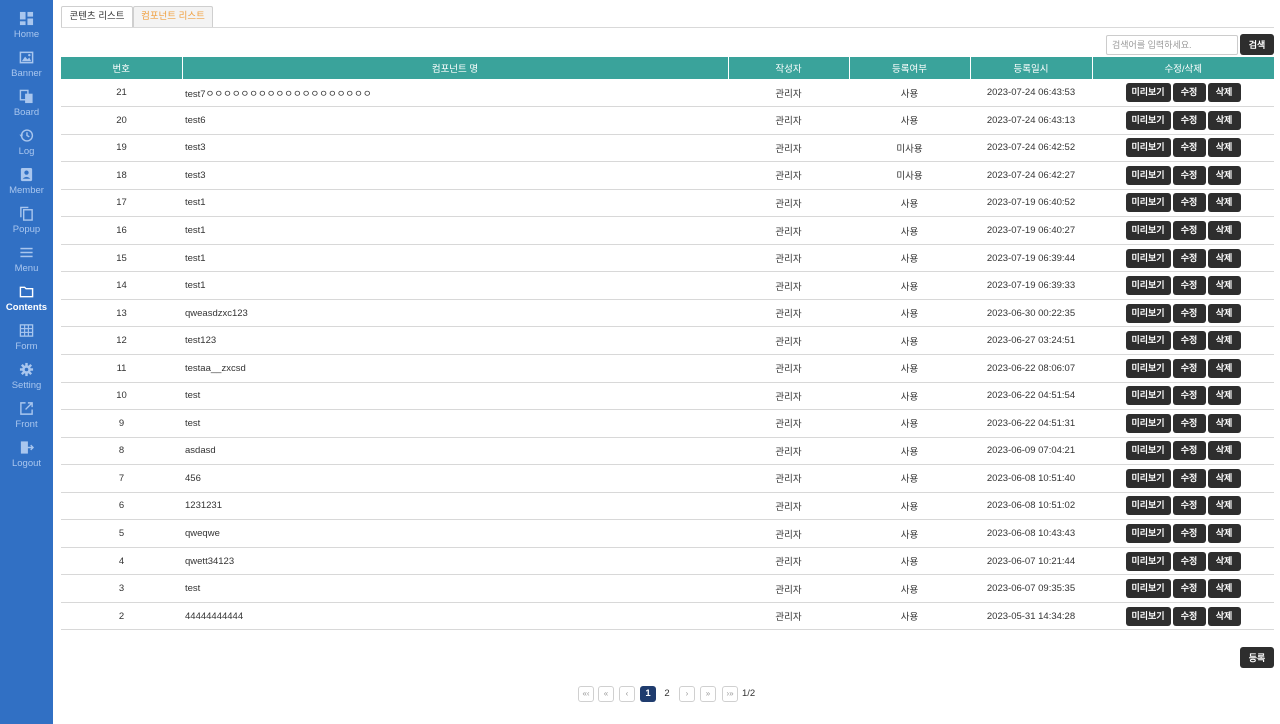 This screenshot has width=1280, height=724. I want to click on first-page-button: «‹, so click(586, 694).